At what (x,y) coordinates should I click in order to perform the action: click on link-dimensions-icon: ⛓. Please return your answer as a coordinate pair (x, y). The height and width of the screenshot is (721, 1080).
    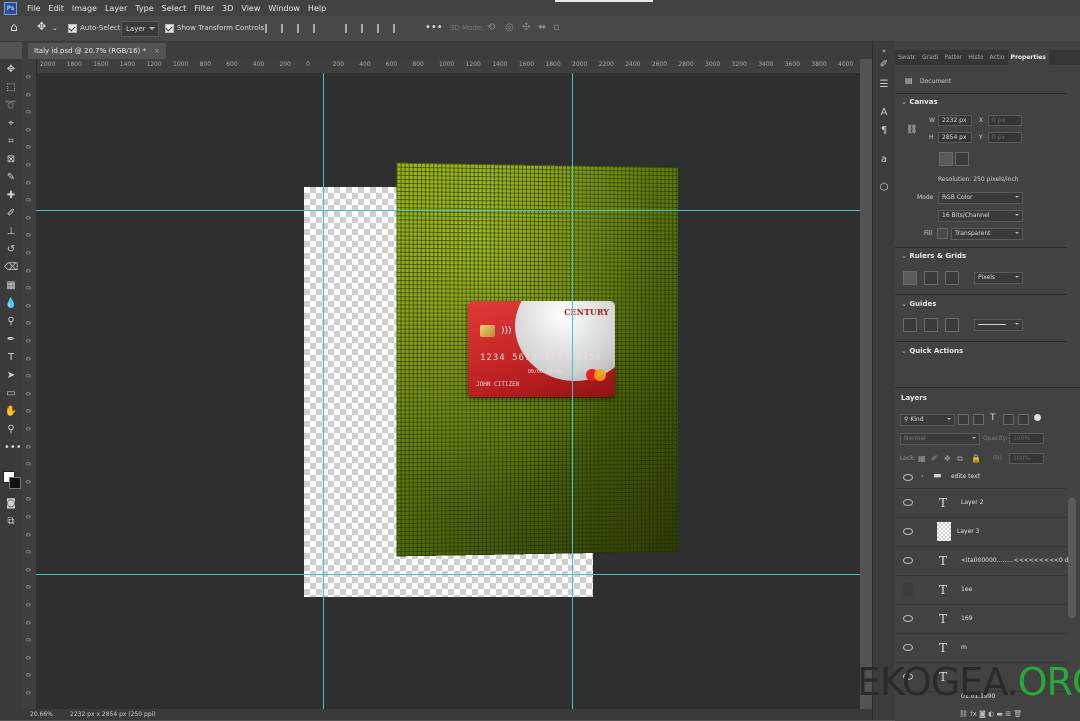
    Looking at the image, I should click on (911, 130).